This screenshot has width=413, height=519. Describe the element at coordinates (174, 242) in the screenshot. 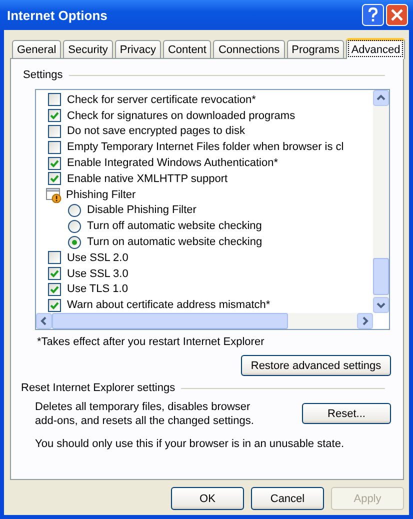

I see `option-label: Turn on automatic website checking` at that location.